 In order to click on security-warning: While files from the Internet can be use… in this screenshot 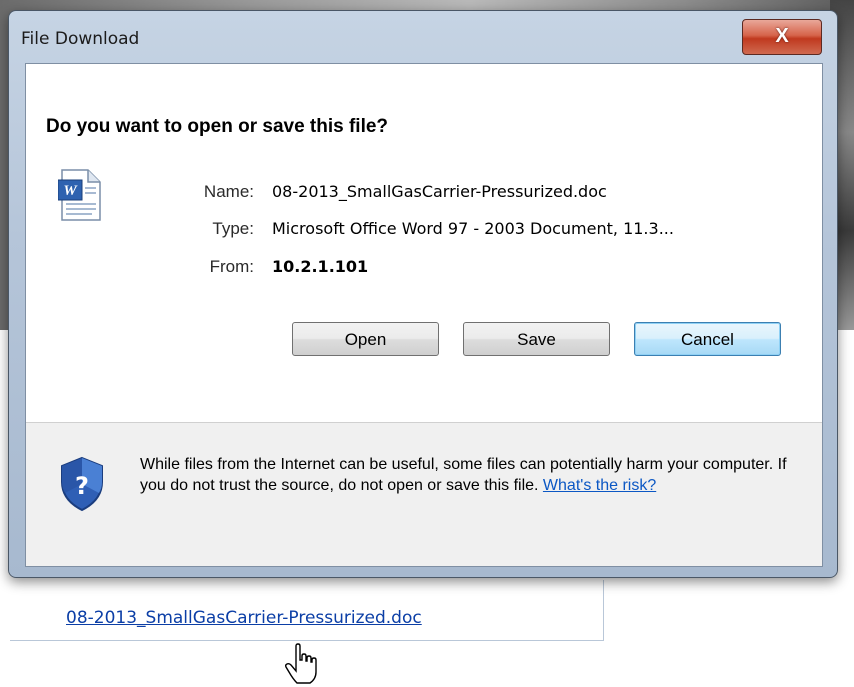, I will do `click(465, 475)`.